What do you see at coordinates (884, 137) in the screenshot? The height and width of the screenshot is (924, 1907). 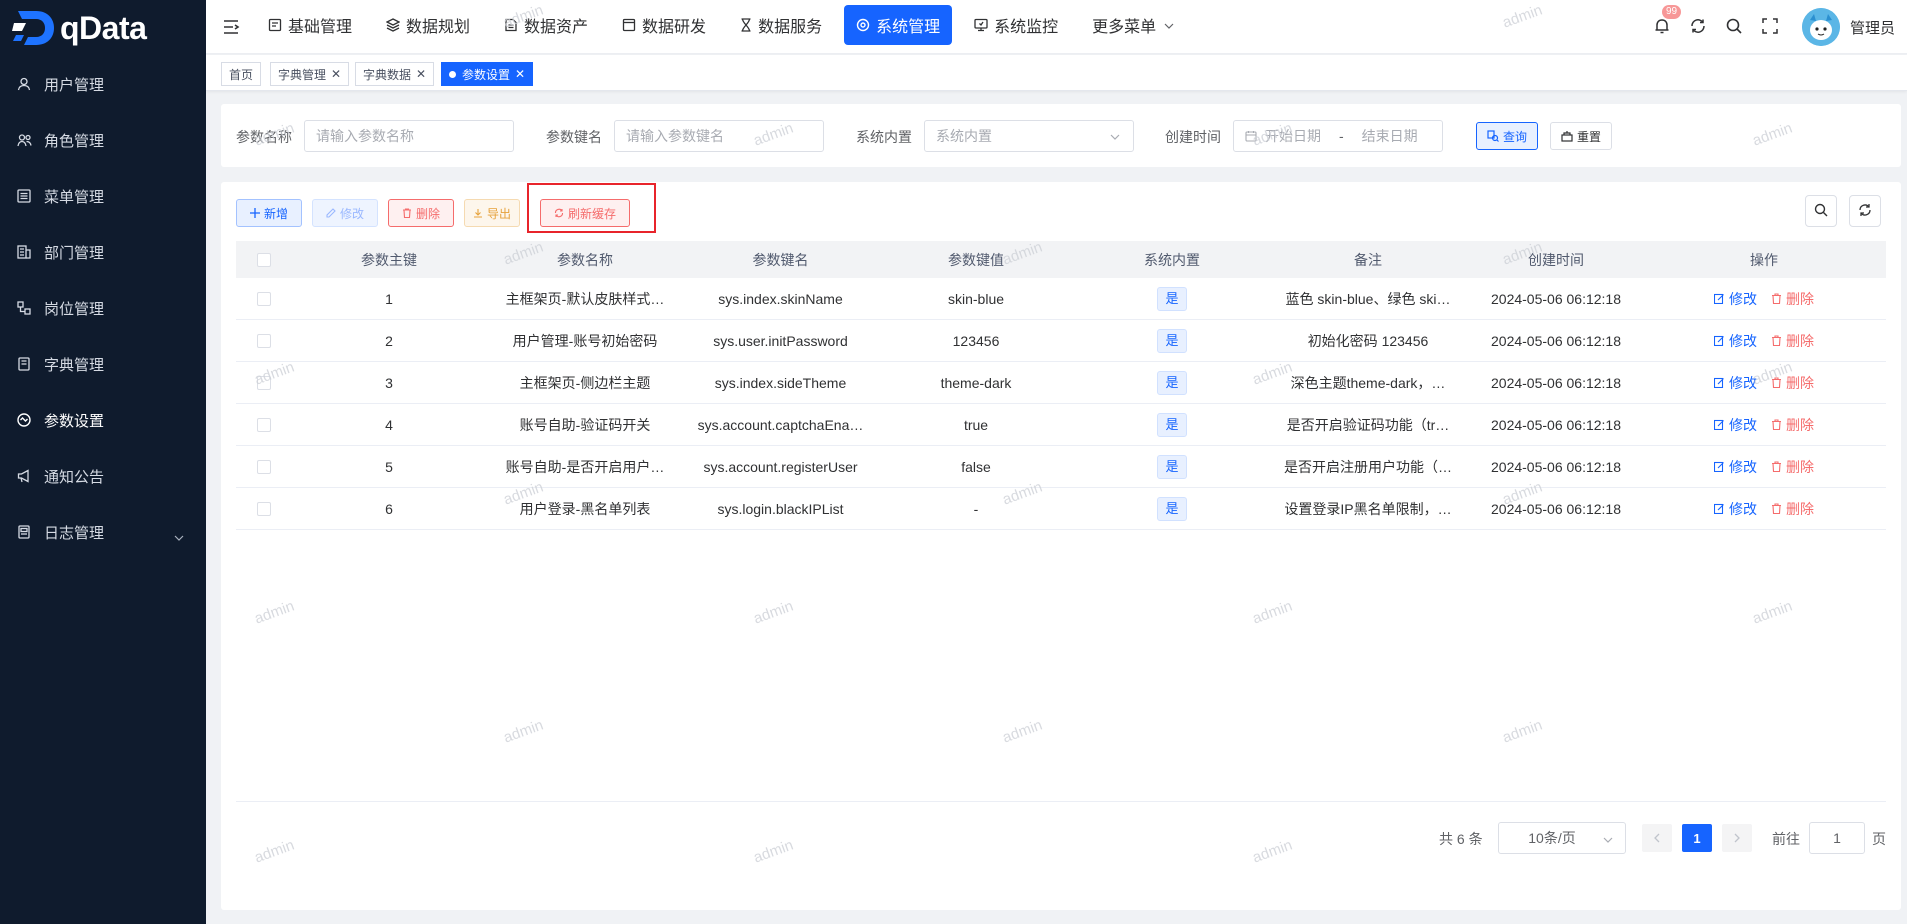 I see `builtin-label: 系统内置` at bounding box center [884, 137].